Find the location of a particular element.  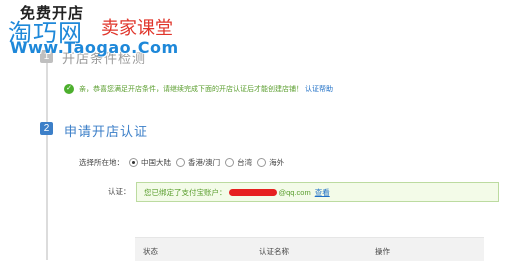

watermark-url: Www.Taogao.Com is located at coordinates (94, 47).